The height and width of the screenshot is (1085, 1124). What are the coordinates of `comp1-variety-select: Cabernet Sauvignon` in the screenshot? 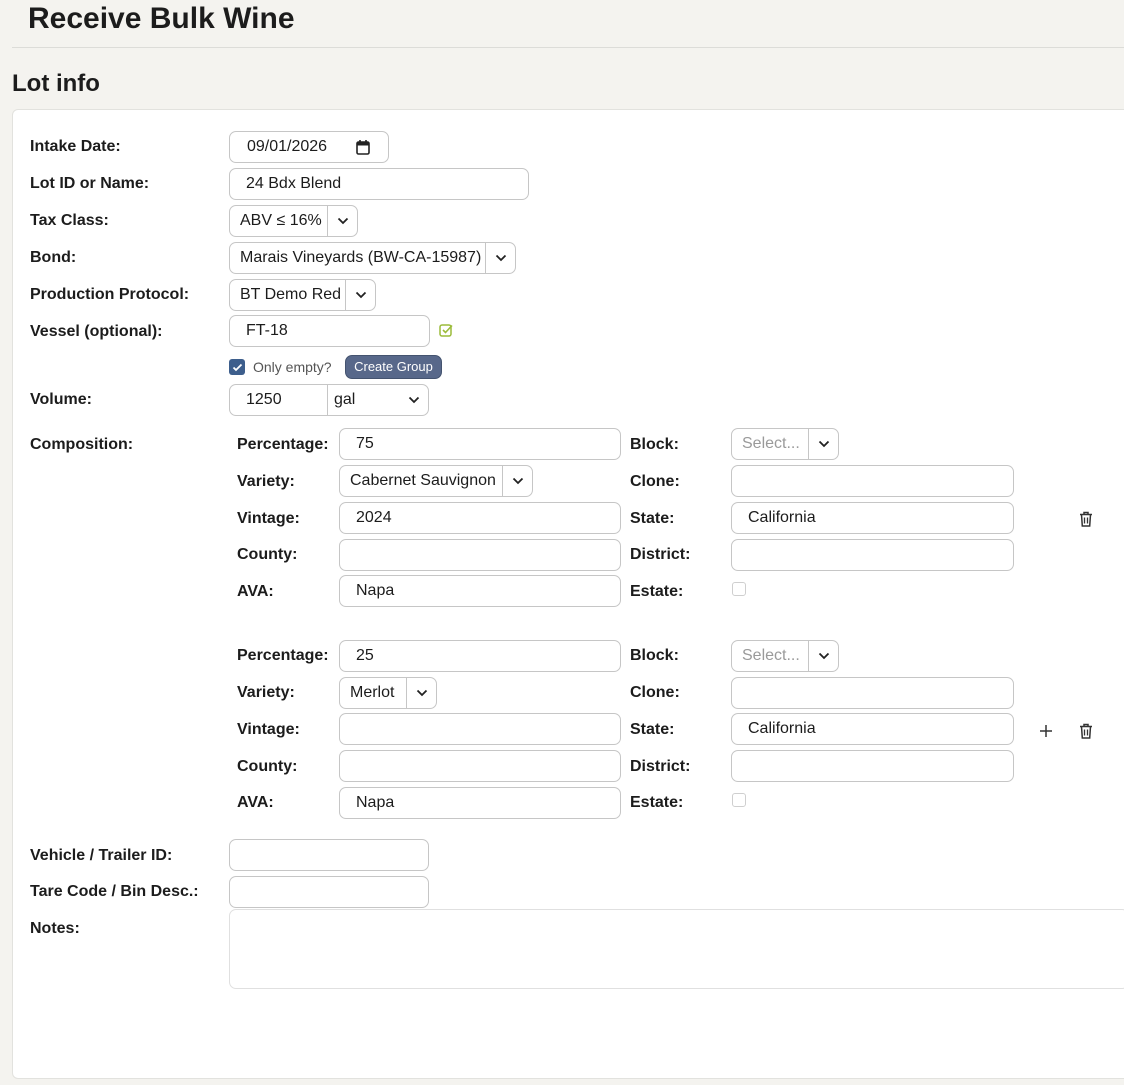 It's located at (436, 481).